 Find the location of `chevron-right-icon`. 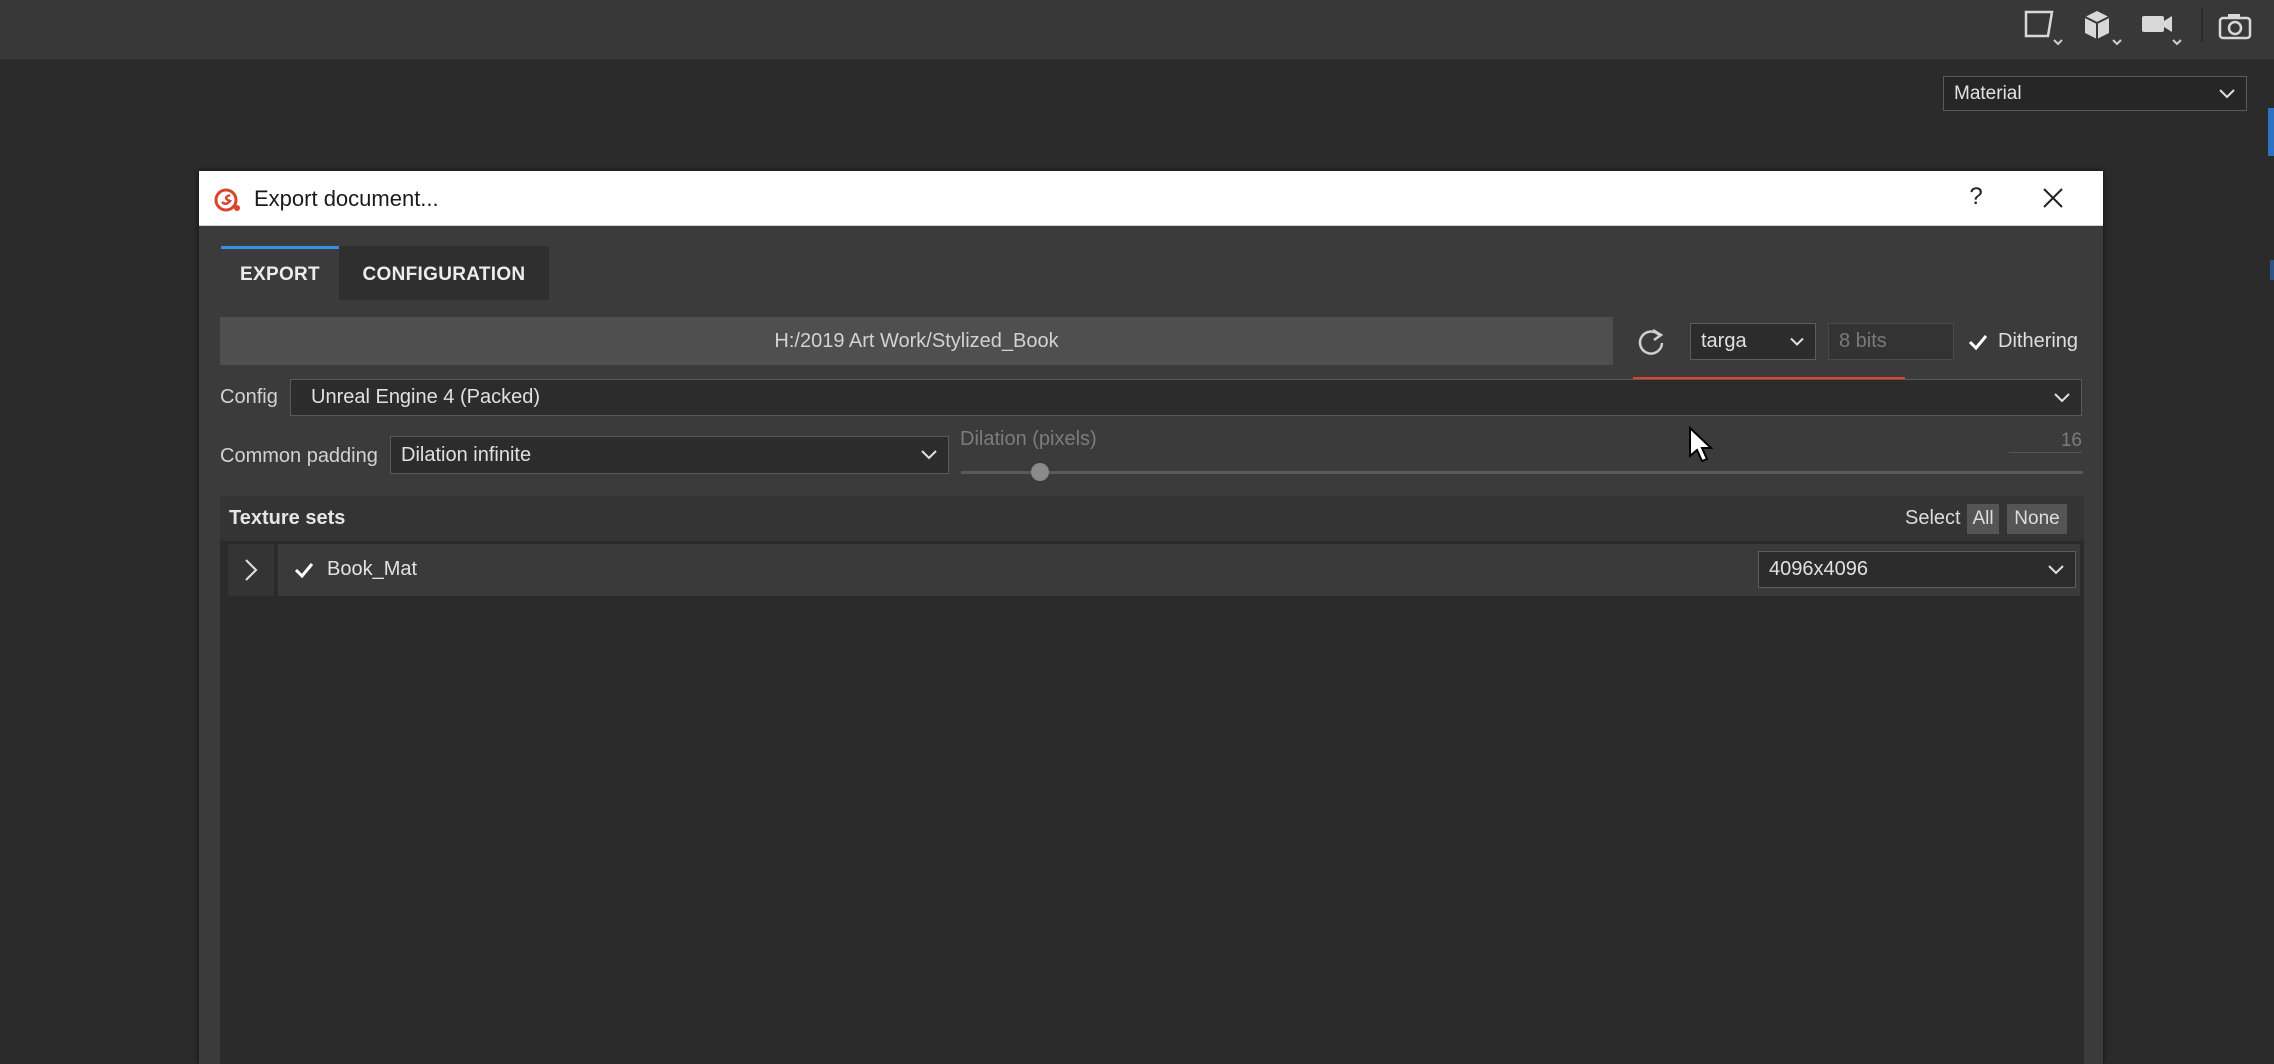

chevron-right-icon is located at coordinates (251, 570).